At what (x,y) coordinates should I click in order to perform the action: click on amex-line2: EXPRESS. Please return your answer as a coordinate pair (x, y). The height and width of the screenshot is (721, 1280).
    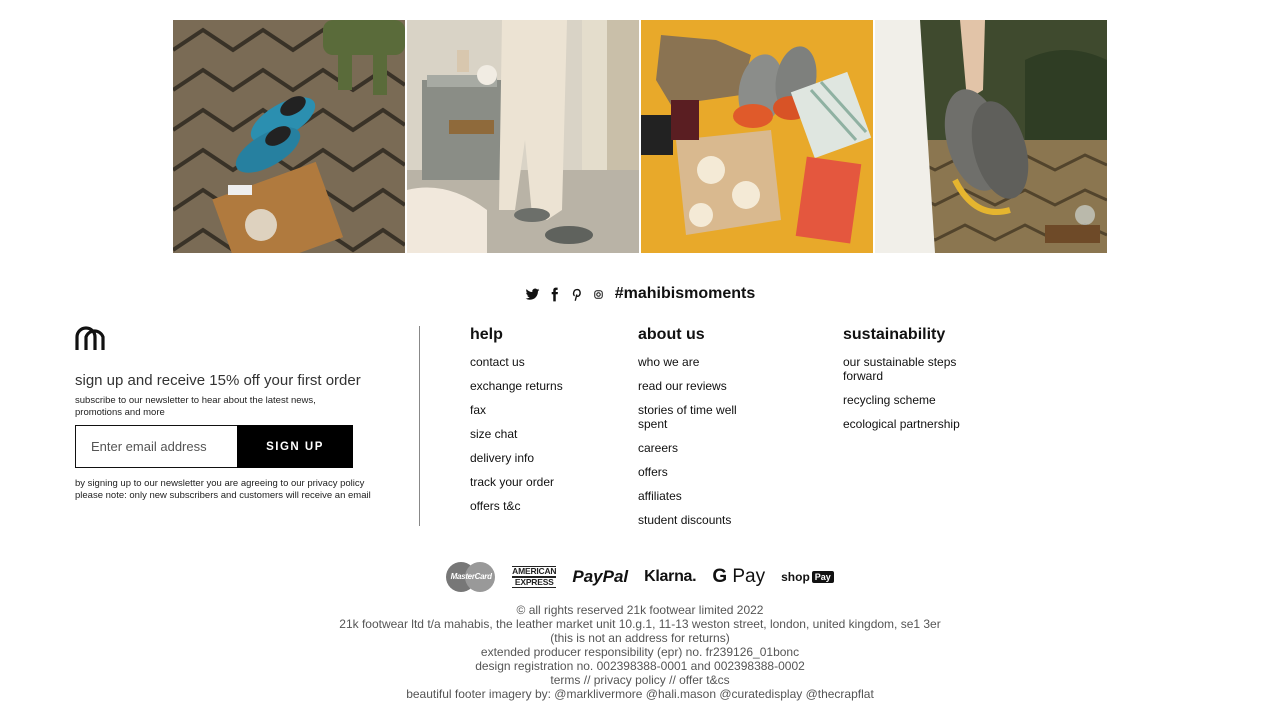
    Looking at the image, I should click on (534, 582).